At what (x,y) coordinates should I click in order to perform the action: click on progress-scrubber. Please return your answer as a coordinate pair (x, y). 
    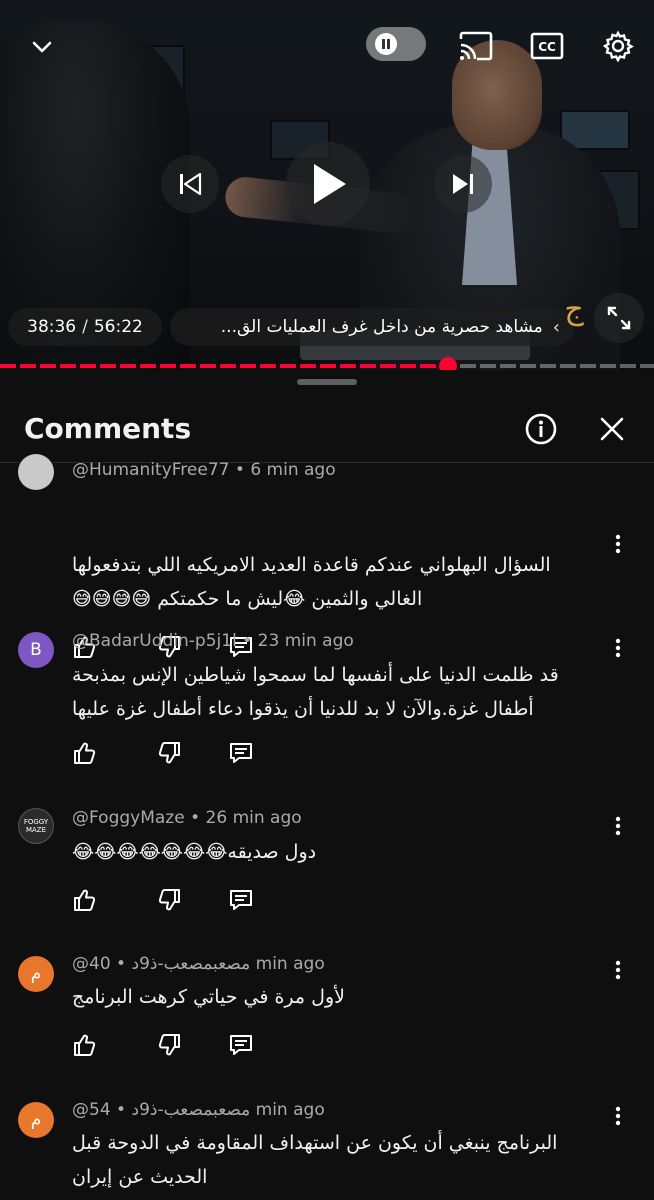
    Looking at the image, I should click on (447, 363).